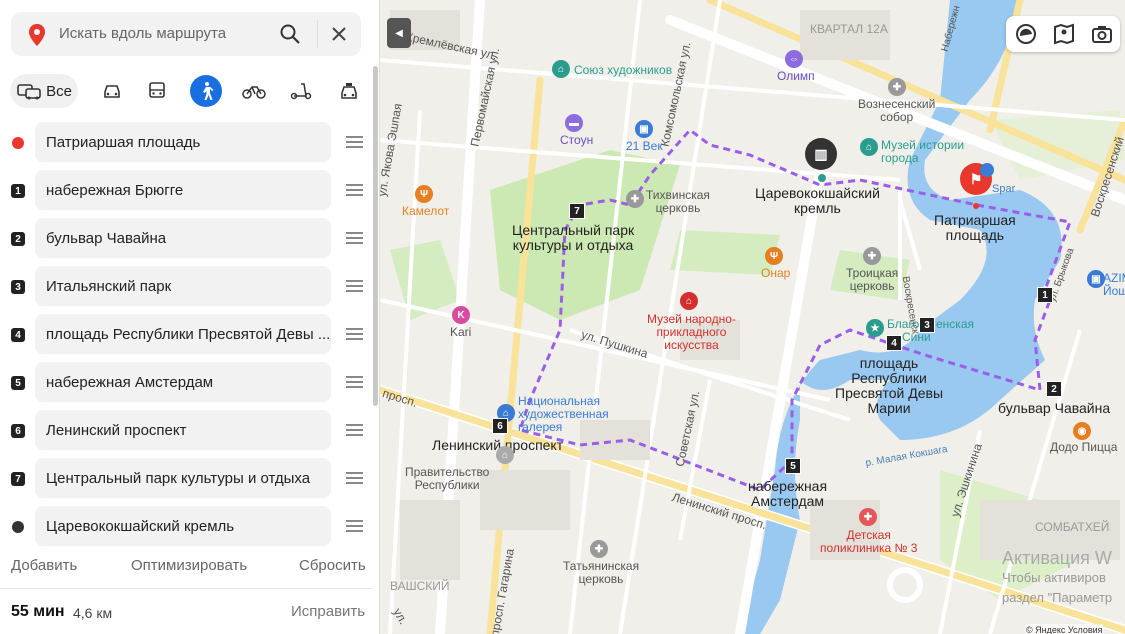 The image size is (1125, 634). I want to click on route-marker-7: 7, so click(577, 211).